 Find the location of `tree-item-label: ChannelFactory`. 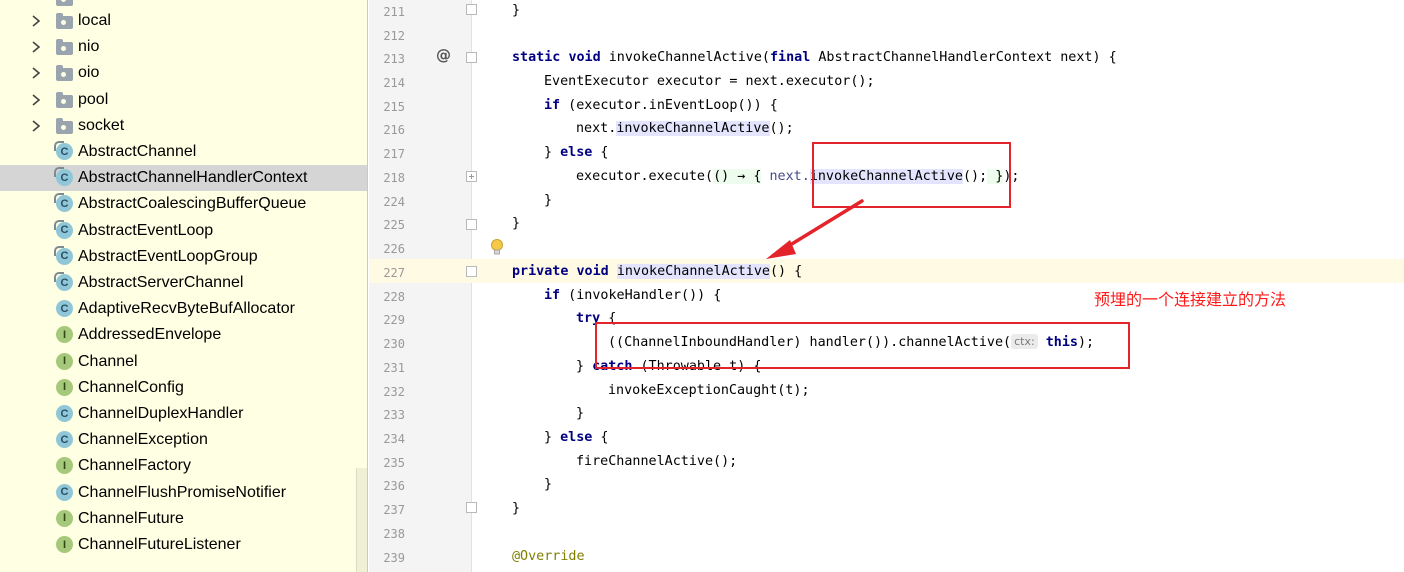

tree-item-label: ChannelFactory is located at coordinates (134, 466).